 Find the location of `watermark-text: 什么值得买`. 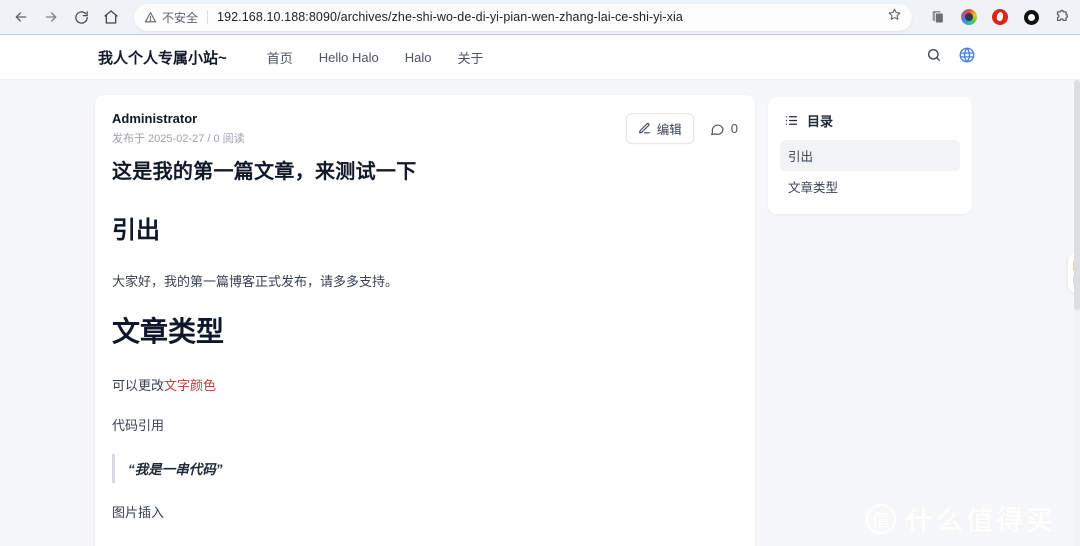

watermark-text: 什么值得买 is located at coordinates (981, 521).